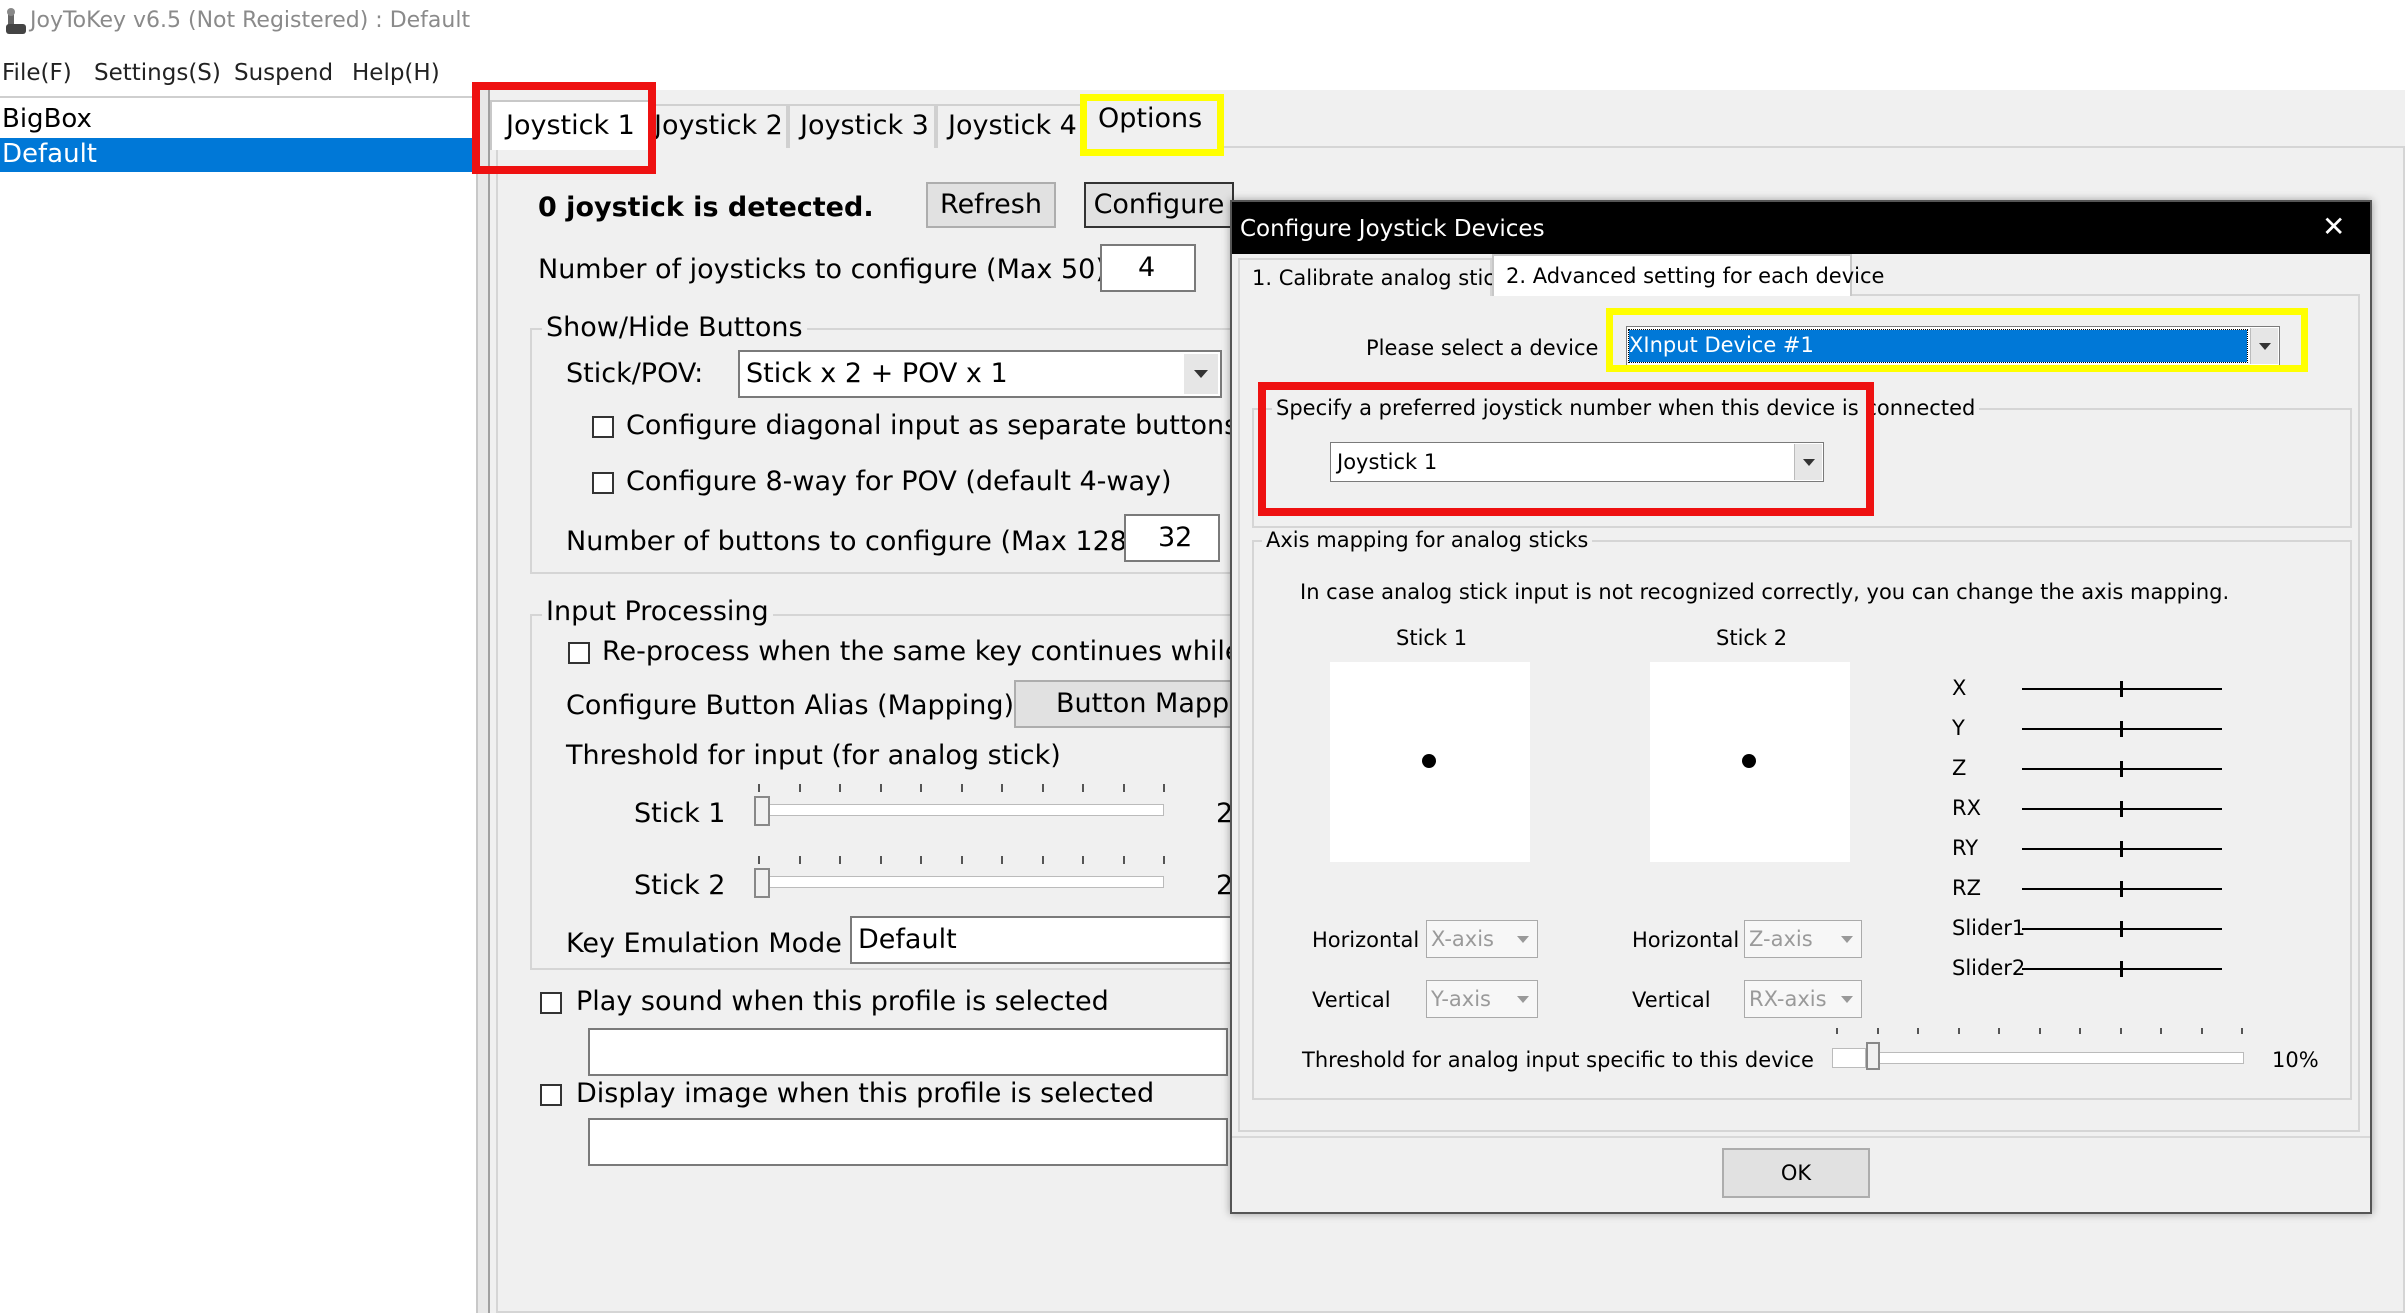 The height and width of the screenshot is (1313, 2405). Describe the element at coordinates (1671, 1000) in the screenshot. I see `s2-vertical-label: Vertical` at that location.